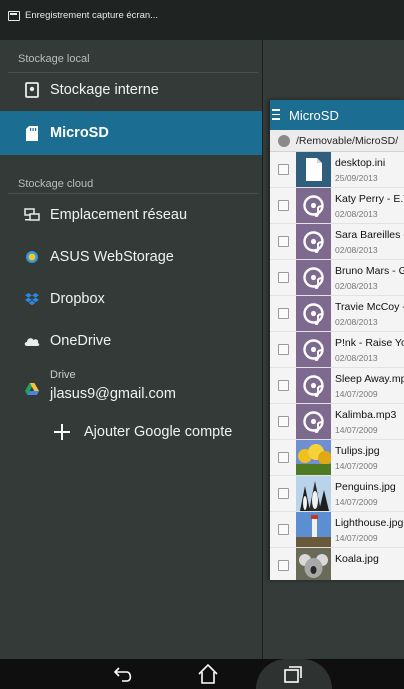 This screenshot has width=404, height=689. I want to click on breadcrumb: /Removable/MicroSD/, so click(337, 141).